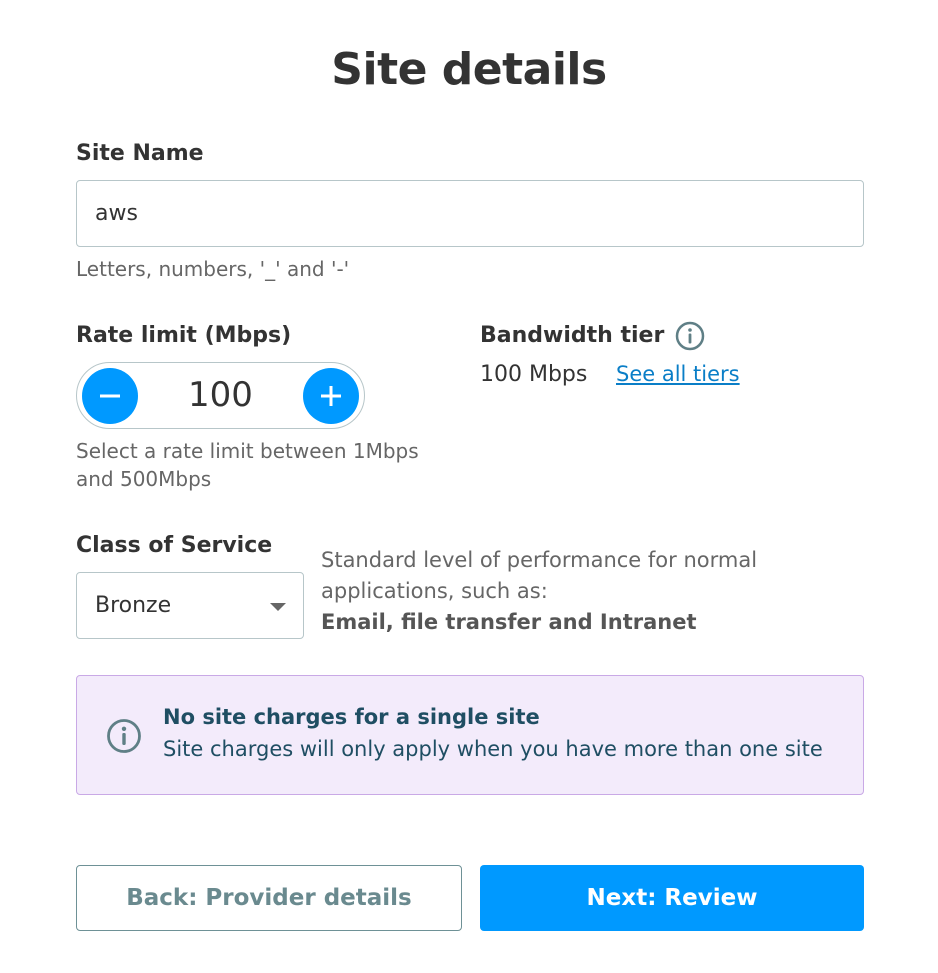 The width and height of the screenshot is (938, 973). I want to click on see-all-tiers-link: See all tiers, so click(678, 374).